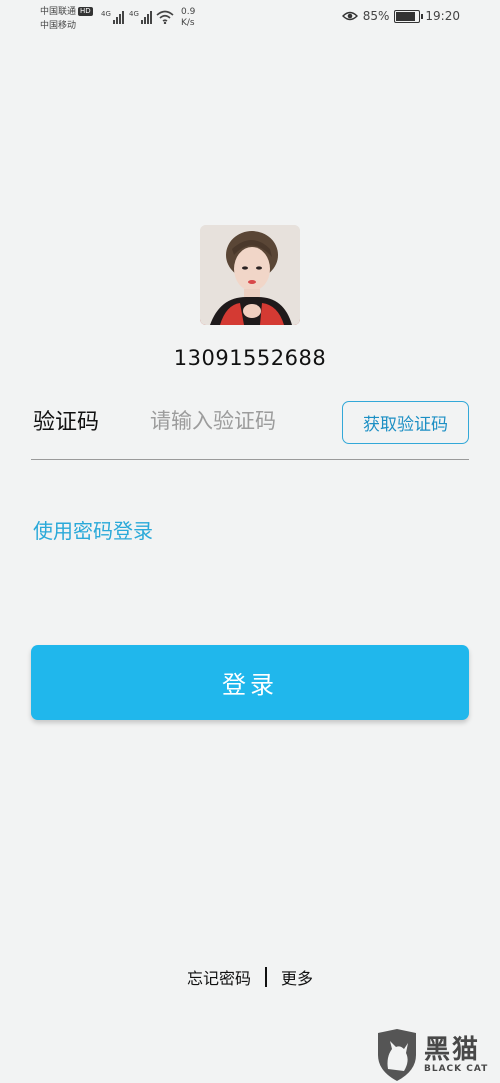 Image resolution: width=500 pixels, height=1083 pixels. Describe the element at coordinates (376, 16) in the screenshot. I see `battery-percent: 85%` at that location.